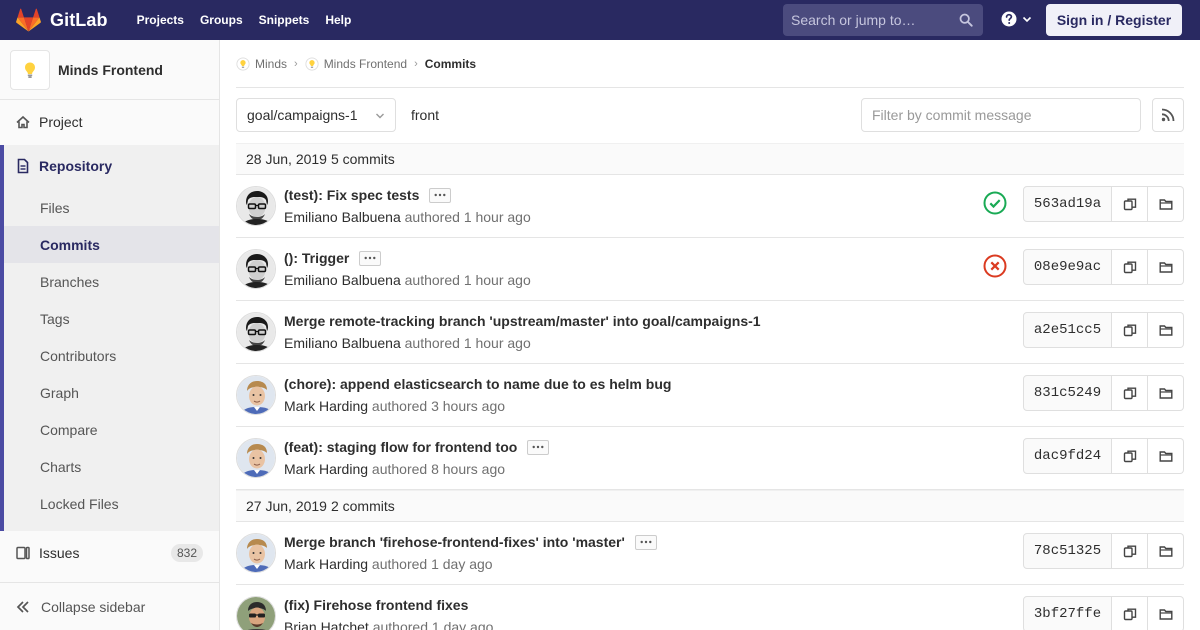 The height and width of the screenshot is (630, 1200). I want to click on commit-sha: 08e9e9ac, so click(1067, 267).